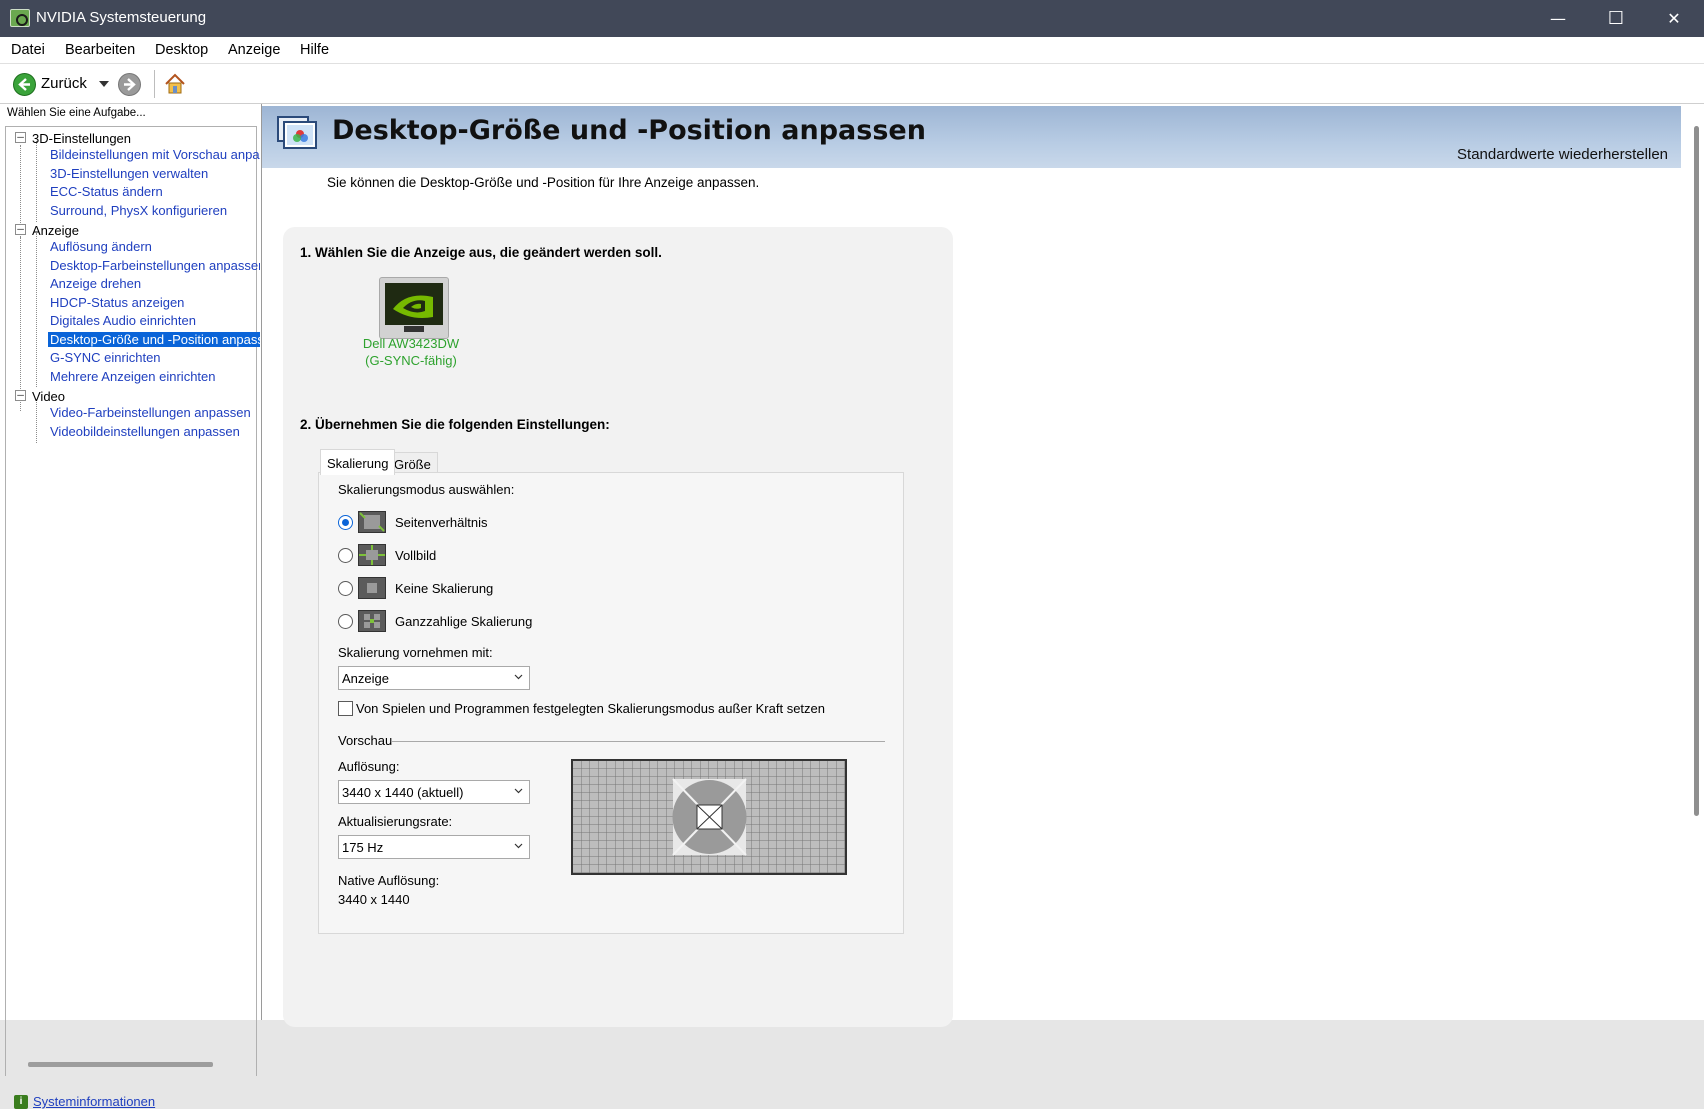  I want to click on perform-scaling-select: Anzeige, so click(434, 678).